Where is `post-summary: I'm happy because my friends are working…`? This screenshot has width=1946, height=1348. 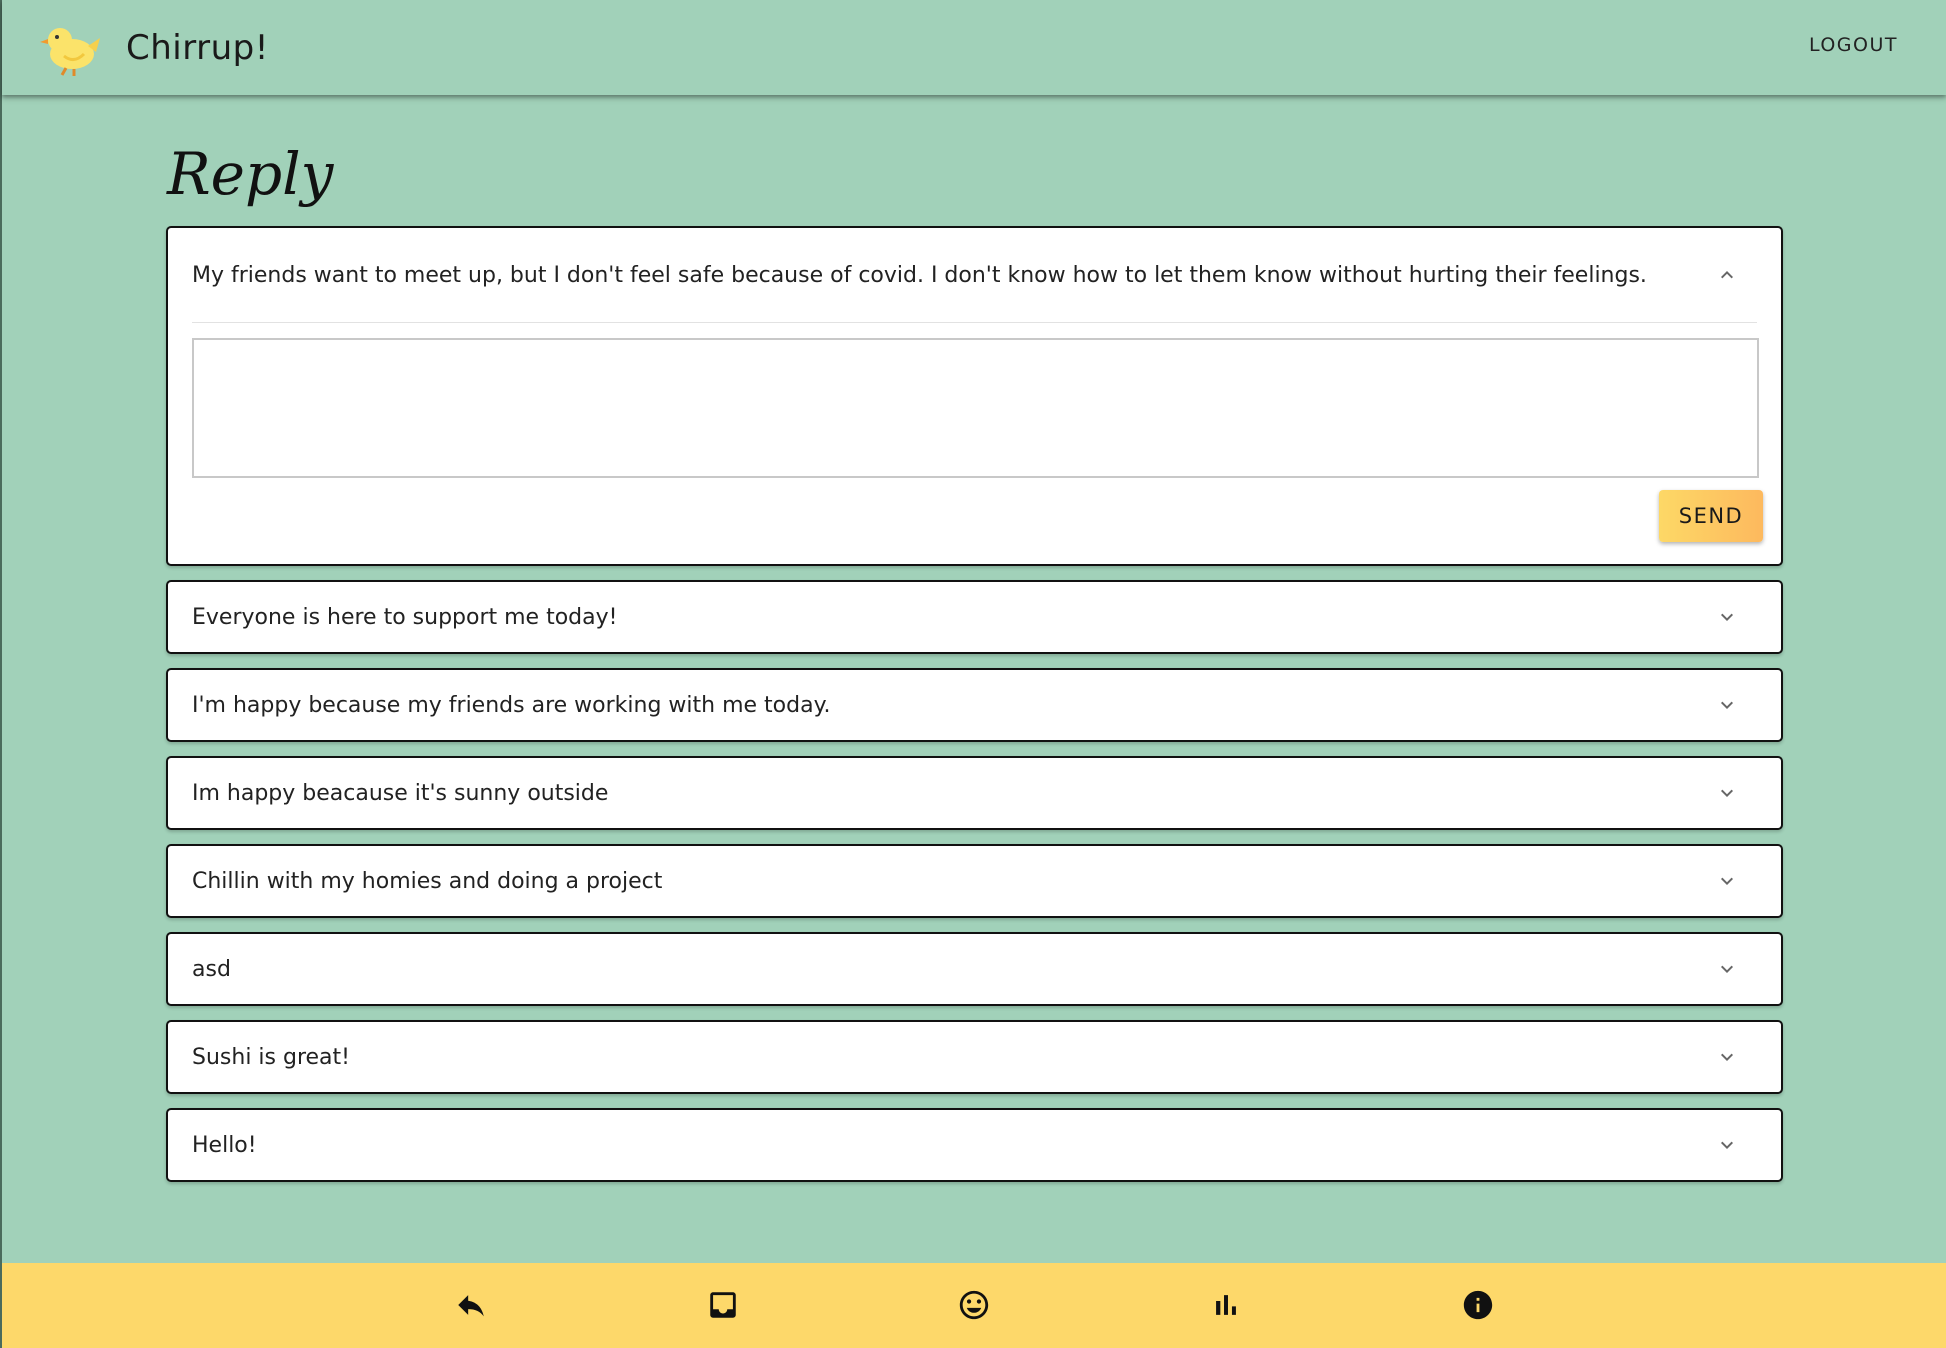 post-summary: I'm happy because my friends are working… is located at coordinates (974, 705).